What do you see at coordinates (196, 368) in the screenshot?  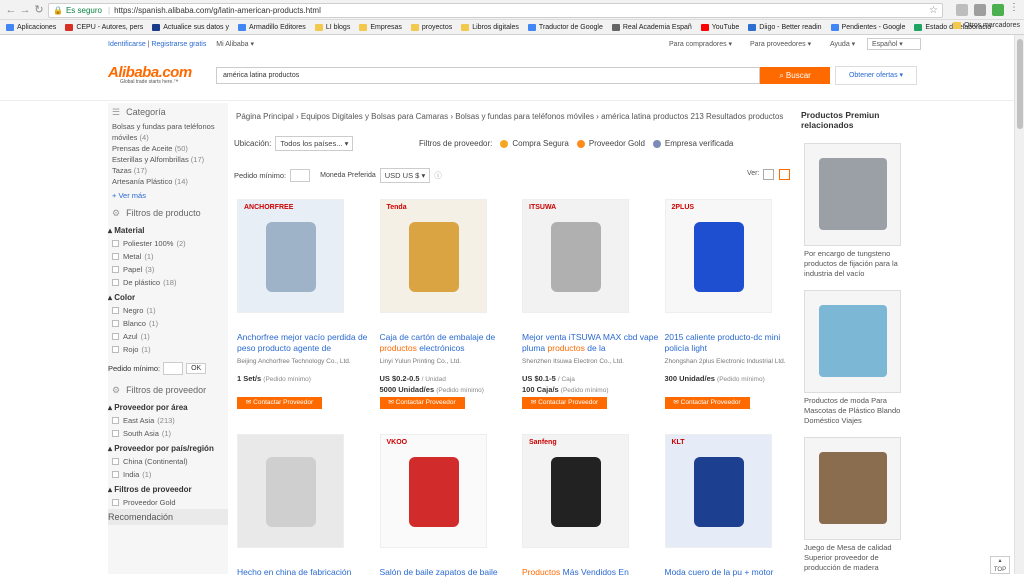 I see `min-order-ok-button: OK` at bounding box center [196, 368].